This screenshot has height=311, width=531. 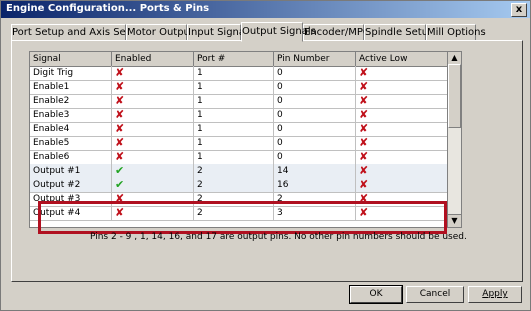 I want to click on header-active-low: Active Low, so click(x=402, y=59).